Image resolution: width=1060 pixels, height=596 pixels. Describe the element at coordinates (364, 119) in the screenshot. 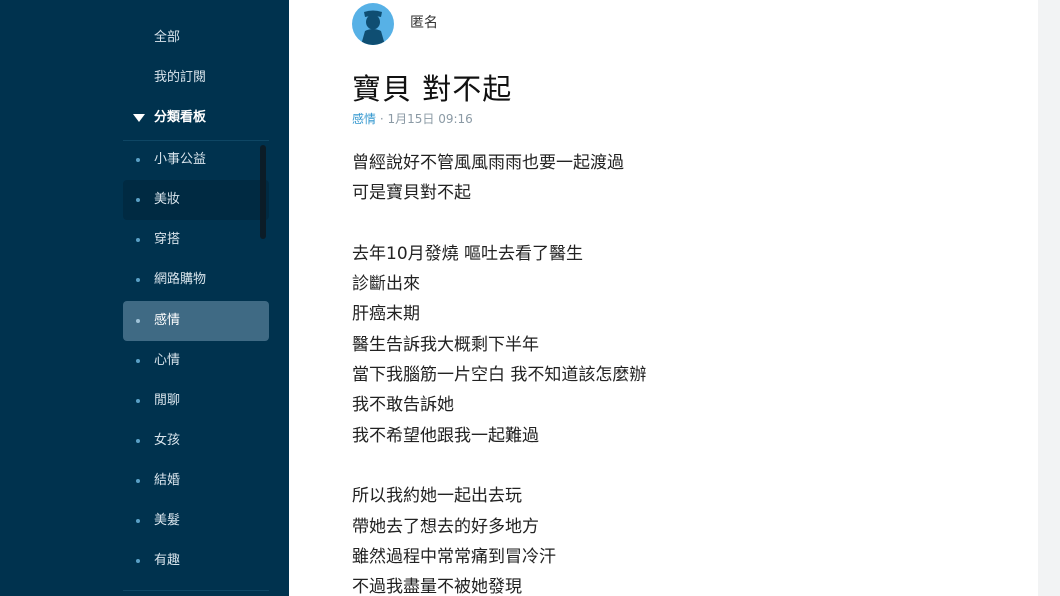

I see `post-category-link: 感情` at that location.